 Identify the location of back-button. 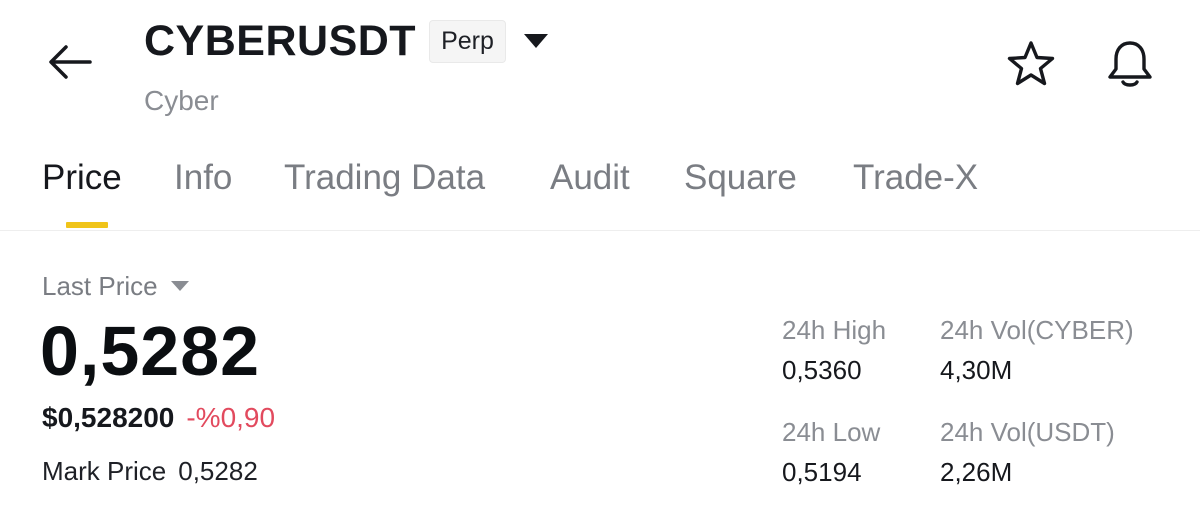
(70, 62).